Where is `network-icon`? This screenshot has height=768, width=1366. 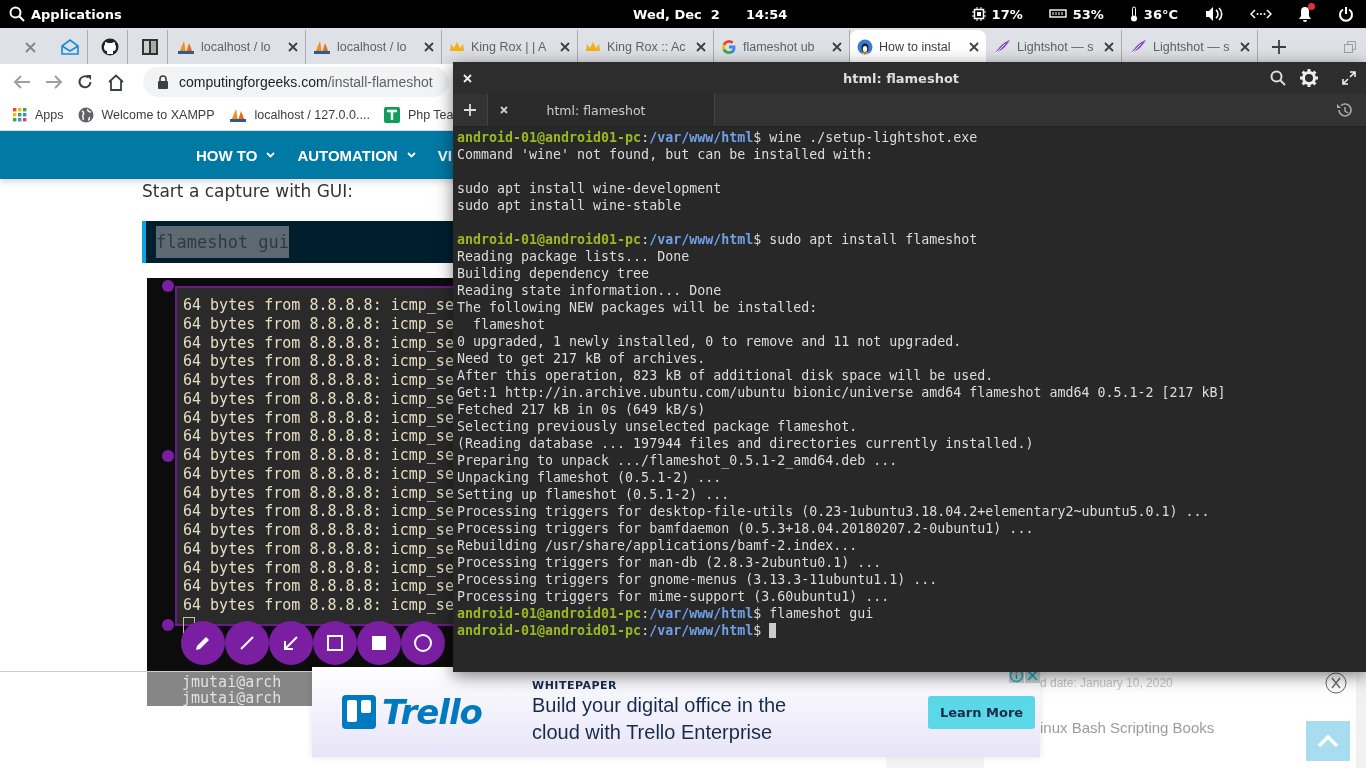 network-icon is located at coordinates (1261, 14).